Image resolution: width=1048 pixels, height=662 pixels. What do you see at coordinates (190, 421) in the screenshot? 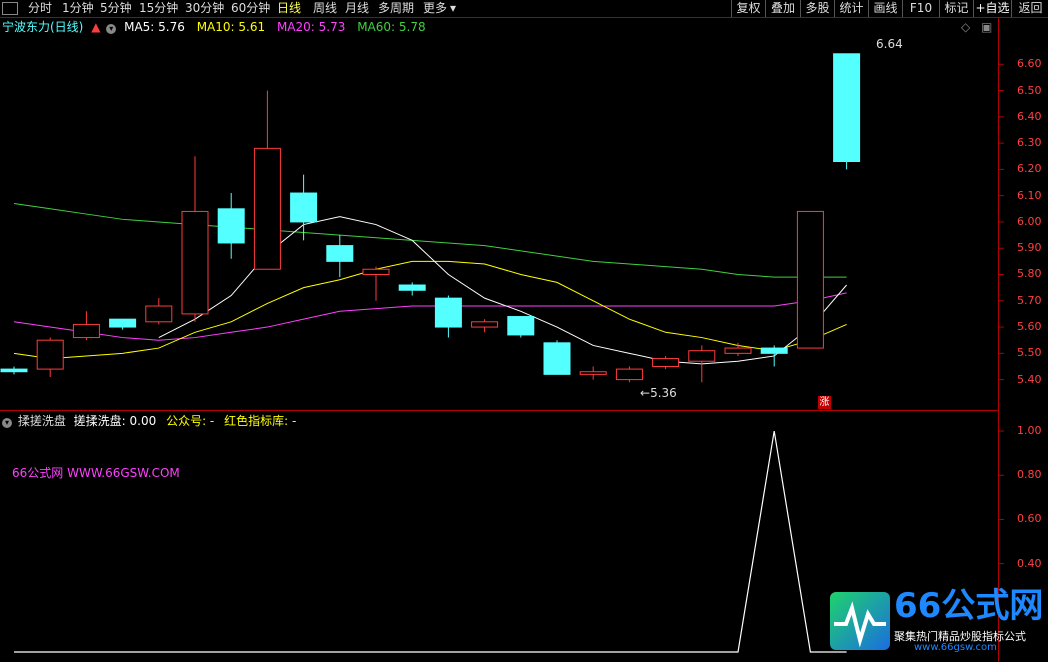
I see `gzh-label: 公众号: -` at bounding box center [190, 421].